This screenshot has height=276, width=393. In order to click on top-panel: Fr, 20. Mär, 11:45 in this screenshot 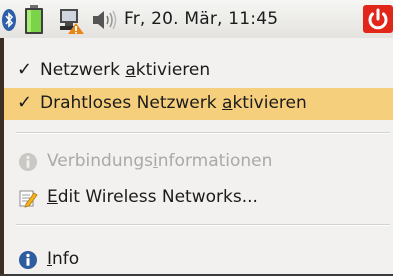, I will do `click(196, 19)`.